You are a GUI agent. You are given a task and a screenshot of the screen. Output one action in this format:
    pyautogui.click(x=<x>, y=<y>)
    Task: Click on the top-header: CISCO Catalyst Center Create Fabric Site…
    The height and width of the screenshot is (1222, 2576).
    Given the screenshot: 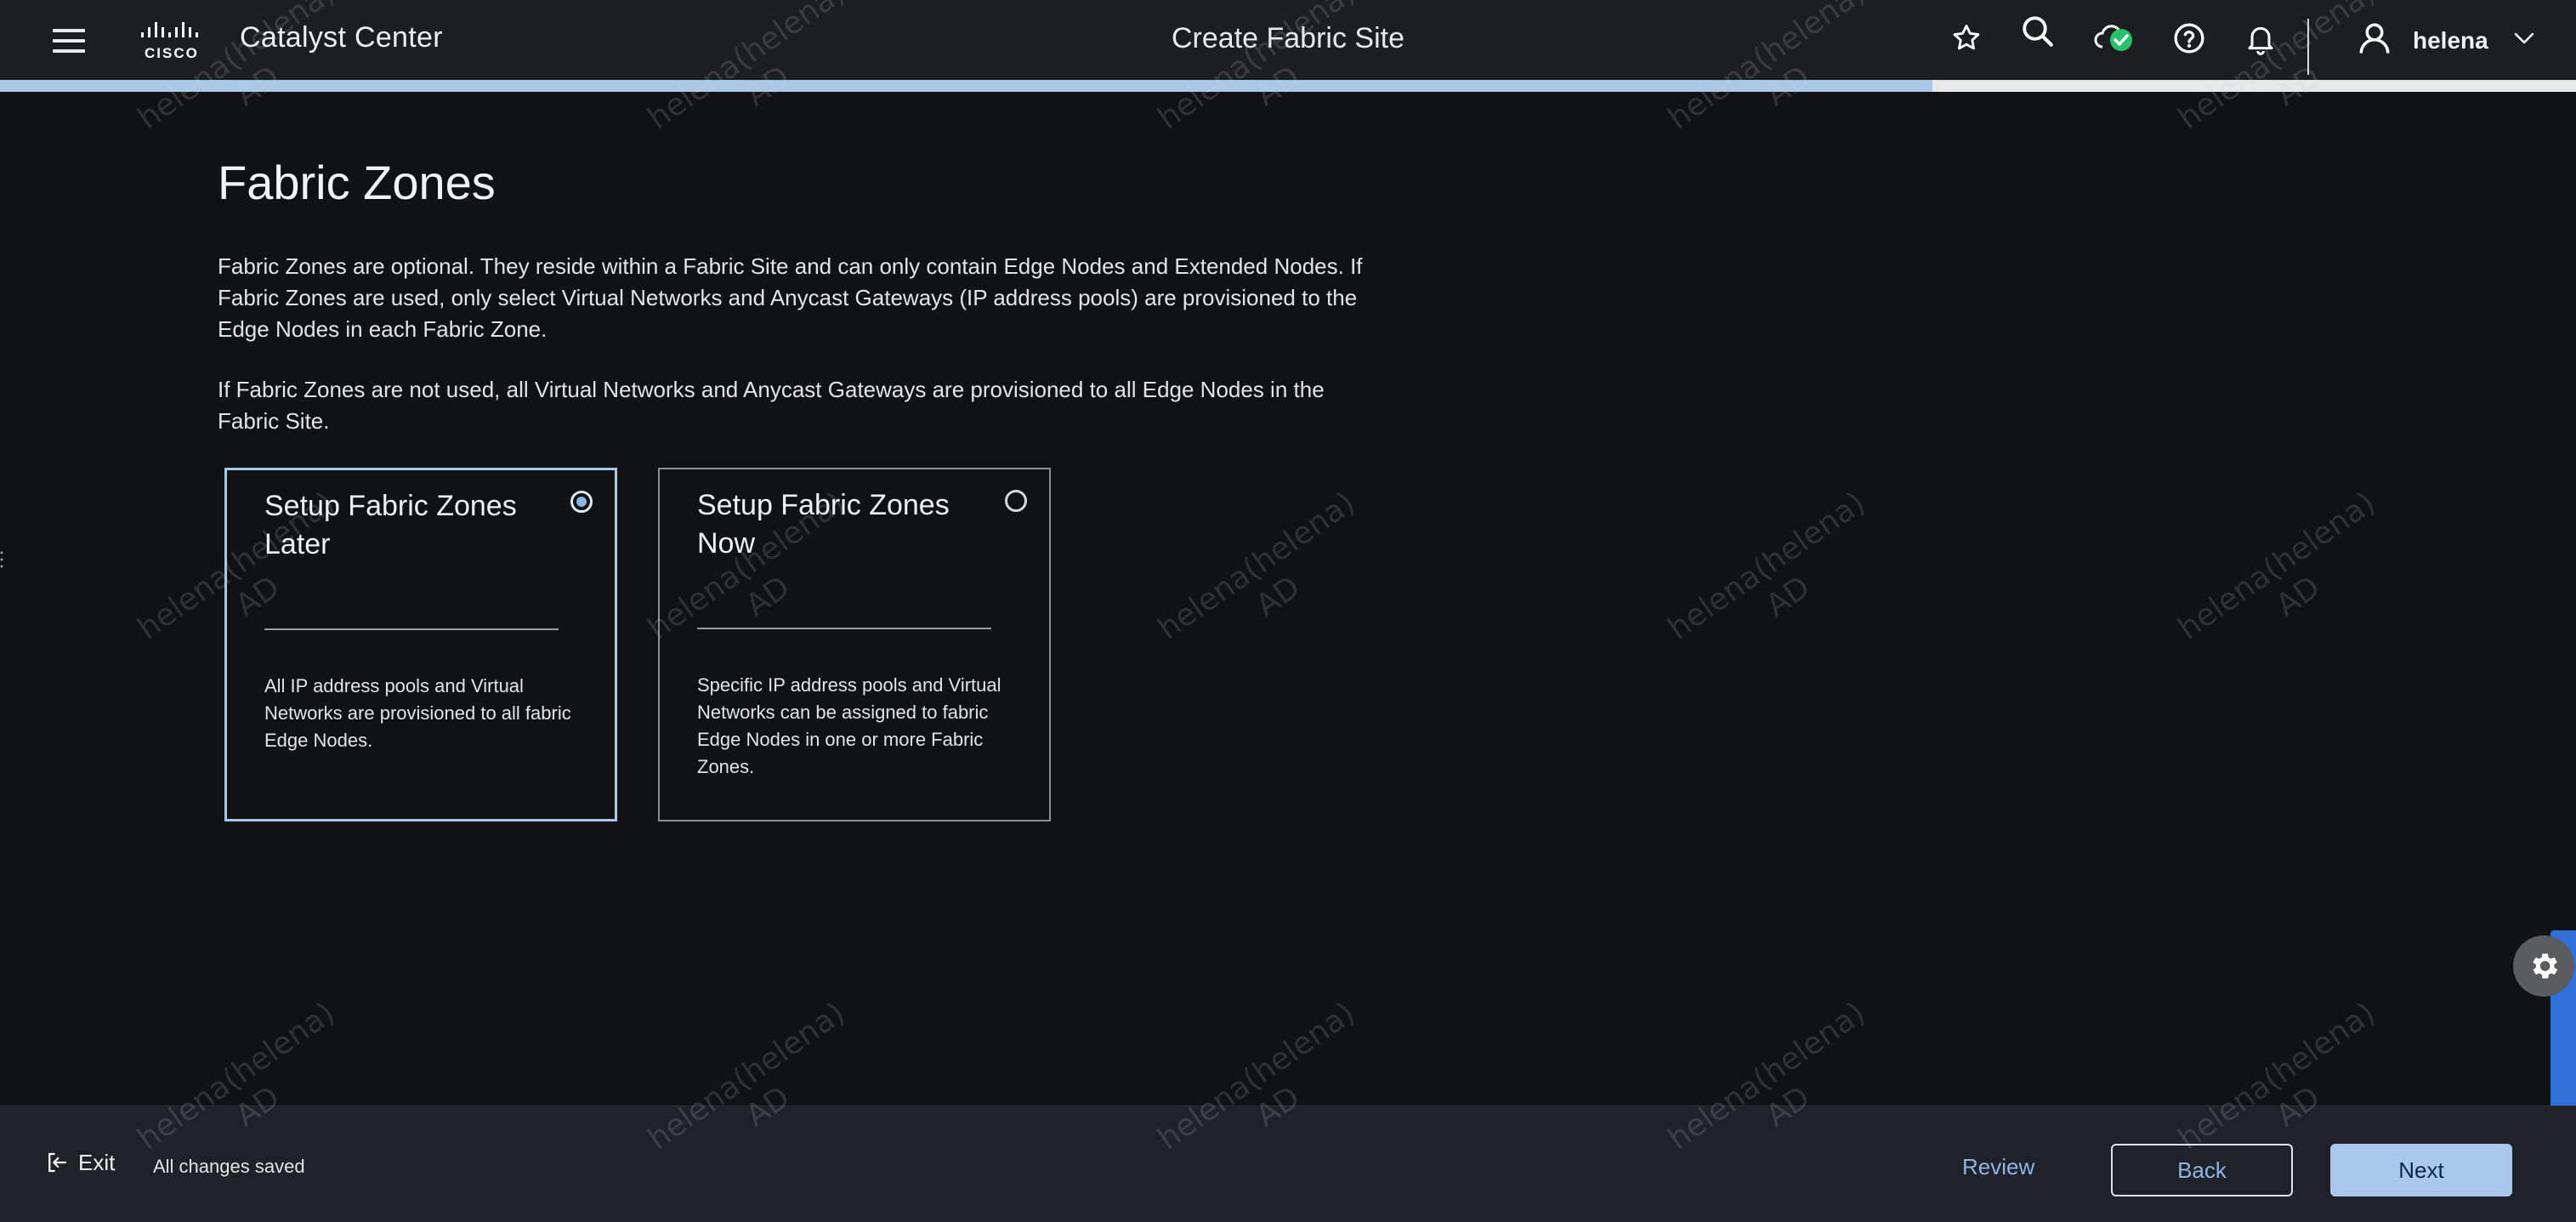 What is the action you would take?
    pyautogui.click(x=1288, y=41)
    